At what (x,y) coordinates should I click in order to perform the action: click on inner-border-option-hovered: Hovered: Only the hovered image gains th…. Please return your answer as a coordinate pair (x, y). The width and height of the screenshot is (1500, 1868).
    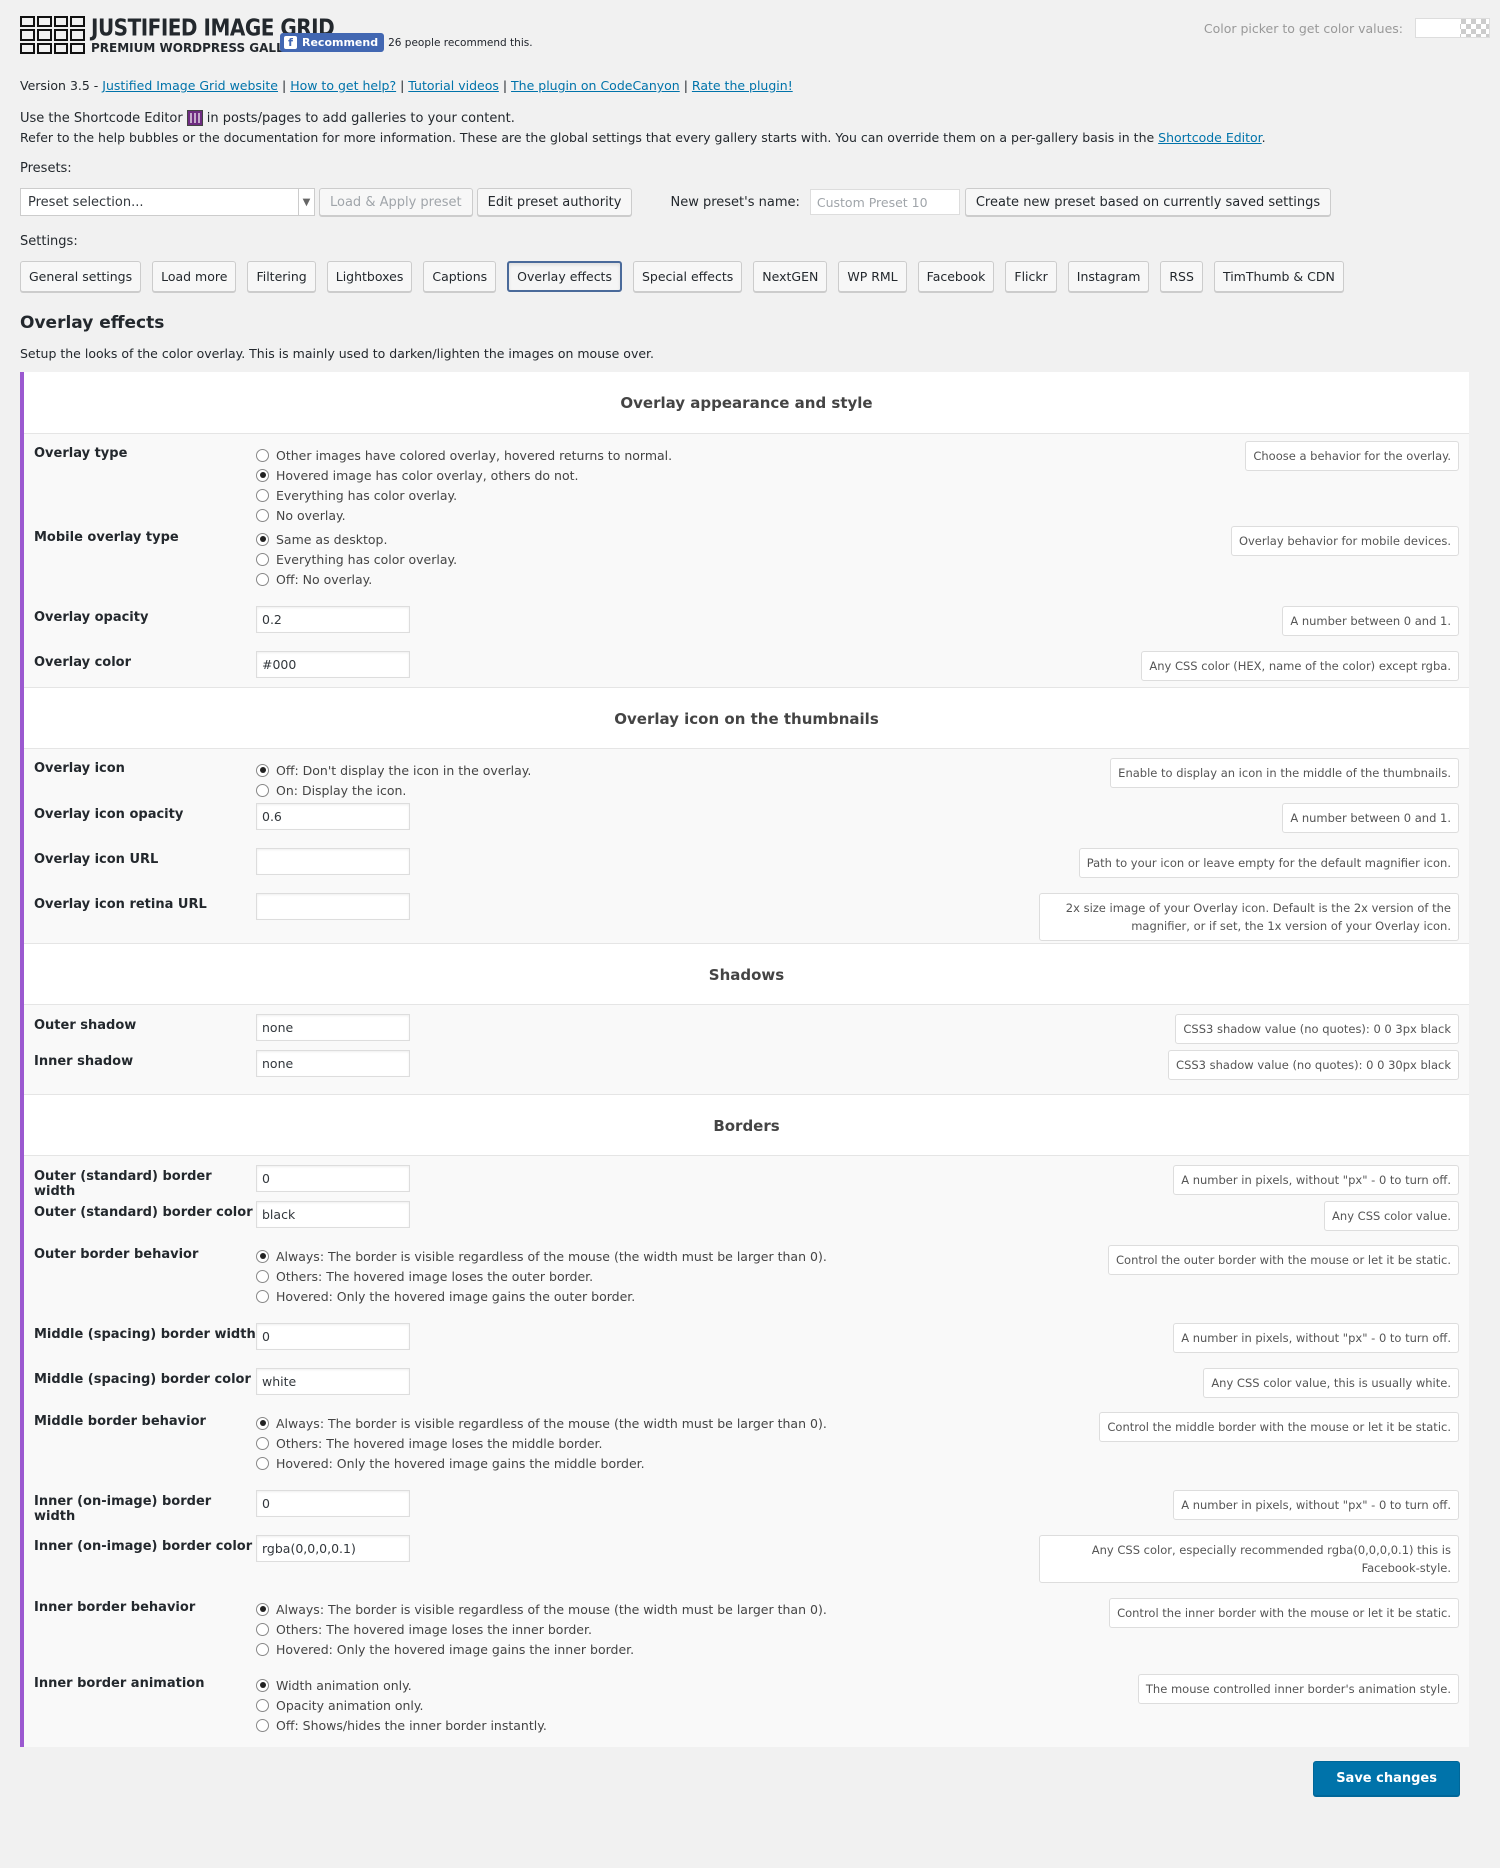
    Looking at the image, I should click on (862, 1649).